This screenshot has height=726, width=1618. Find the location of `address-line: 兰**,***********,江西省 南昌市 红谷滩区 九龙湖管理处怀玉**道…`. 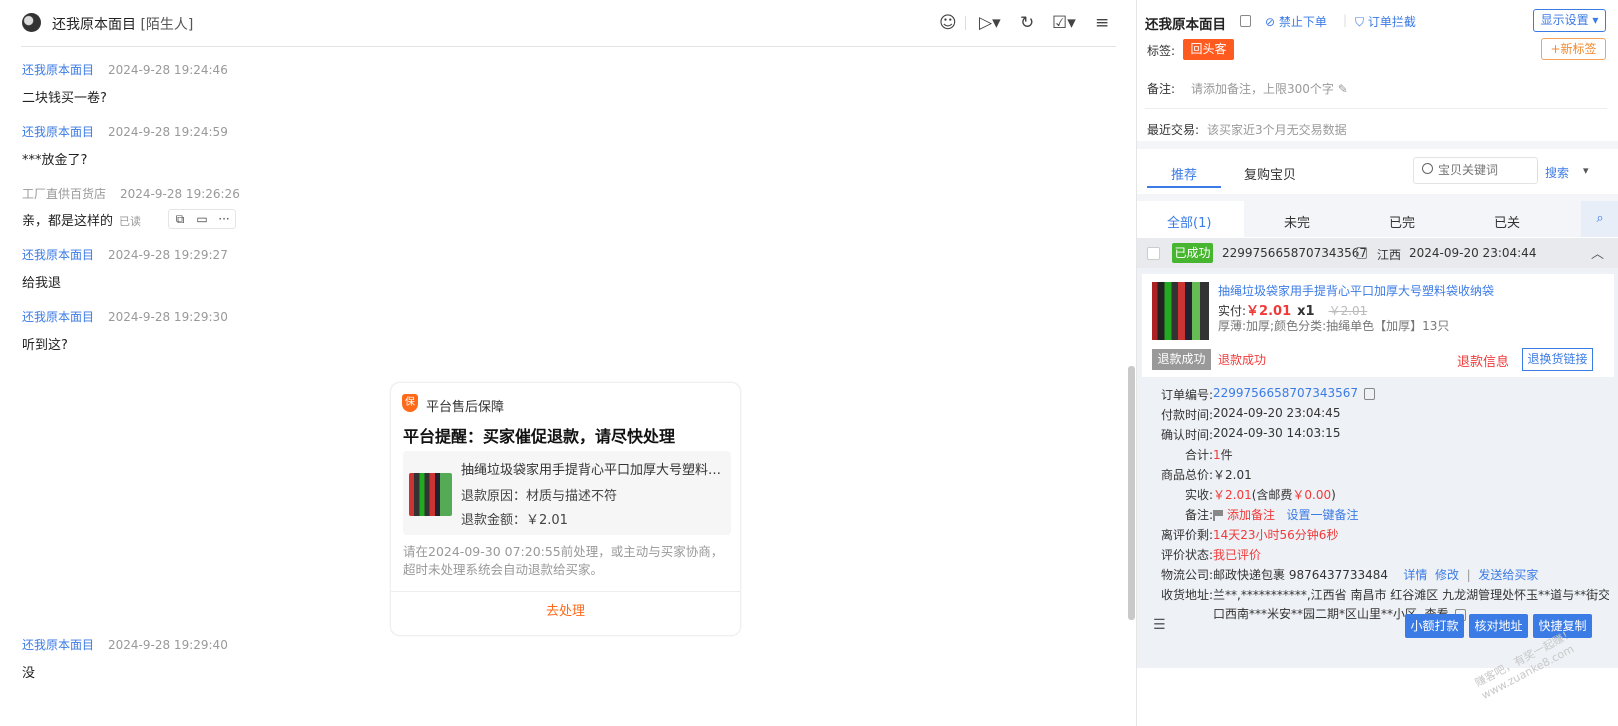

address-line: 兰**,***********,江西省 南昌市 红谷滩区 九龙湖管理处怀玉**道… is located at coordinates (1411, 595).